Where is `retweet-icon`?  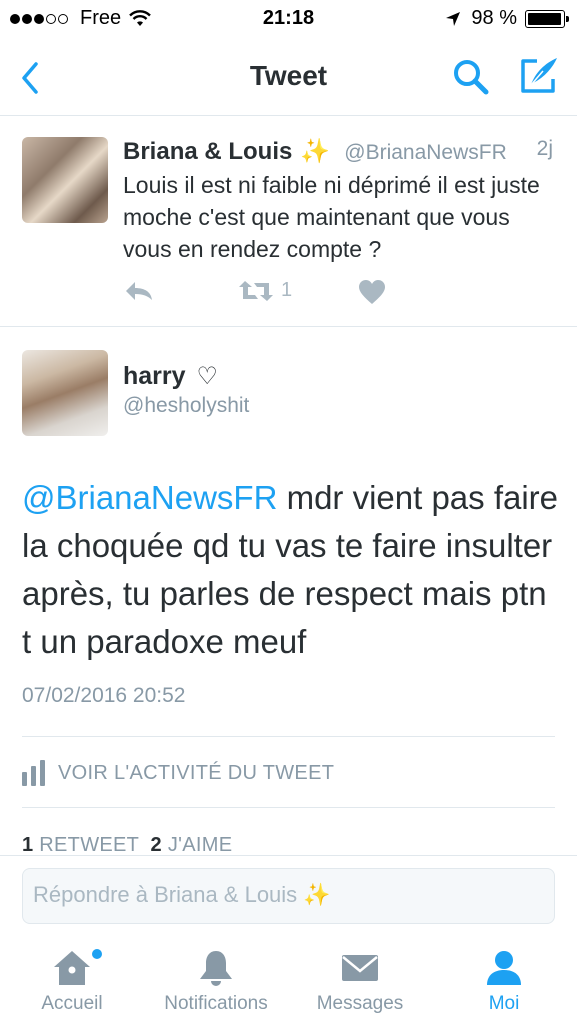 retweet-icon is located at coordinates (256, 291).